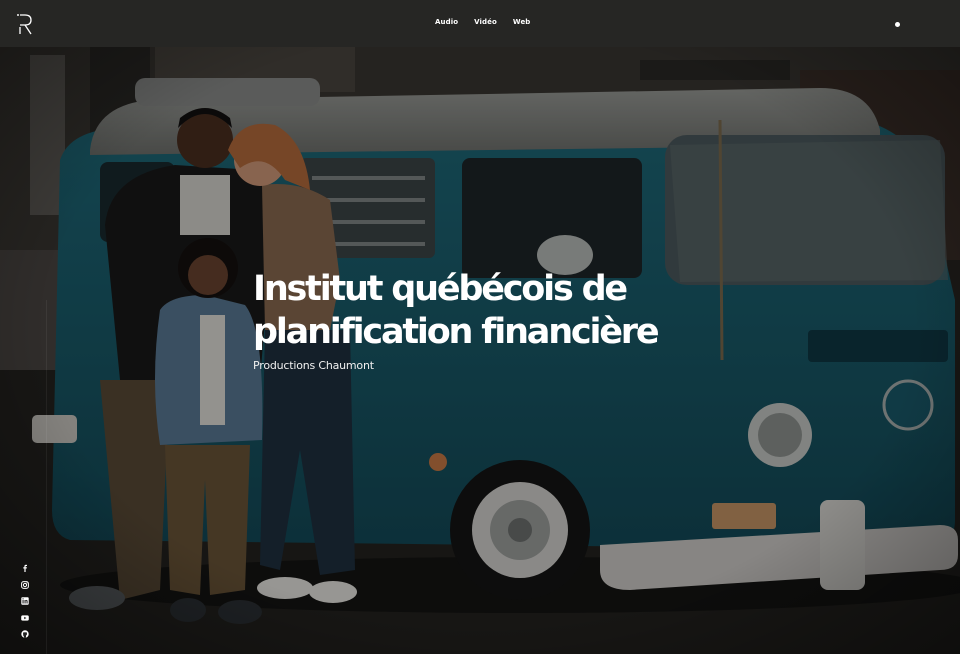  I want to click on nav-link-audio: Audio, so click(446, 22).